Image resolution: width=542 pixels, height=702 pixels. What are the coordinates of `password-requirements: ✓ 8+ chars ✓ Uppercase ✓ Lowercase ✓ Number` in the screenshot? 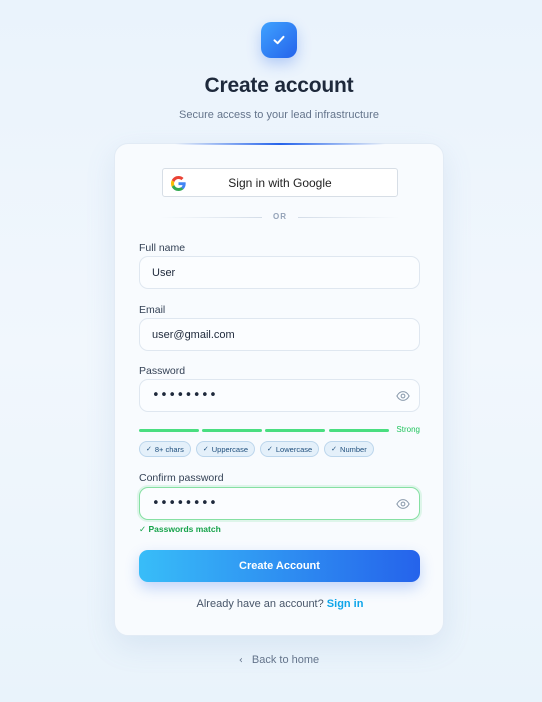 It's located at (256, 449).